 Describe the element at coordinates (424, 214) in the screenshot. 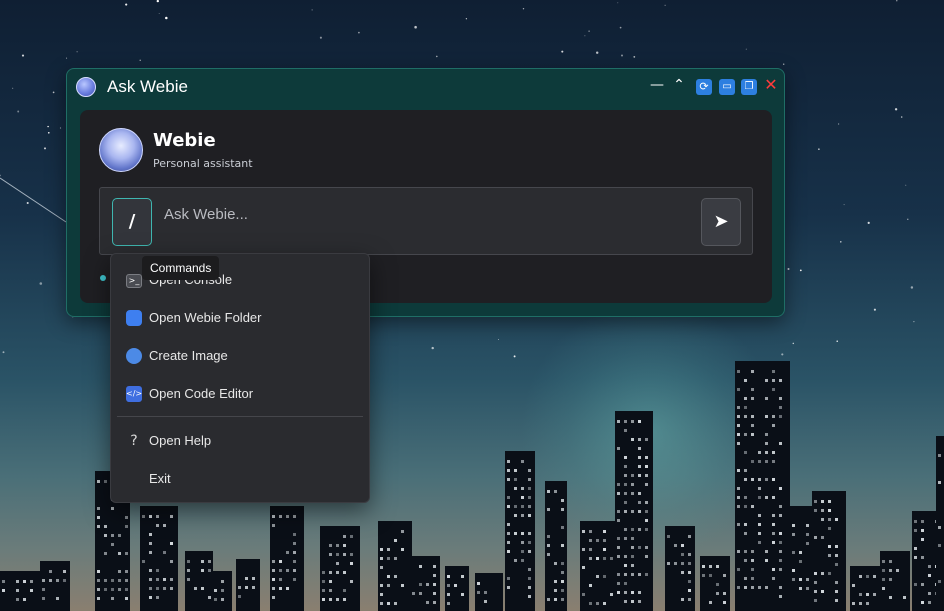

I see `ask-input` at that location.